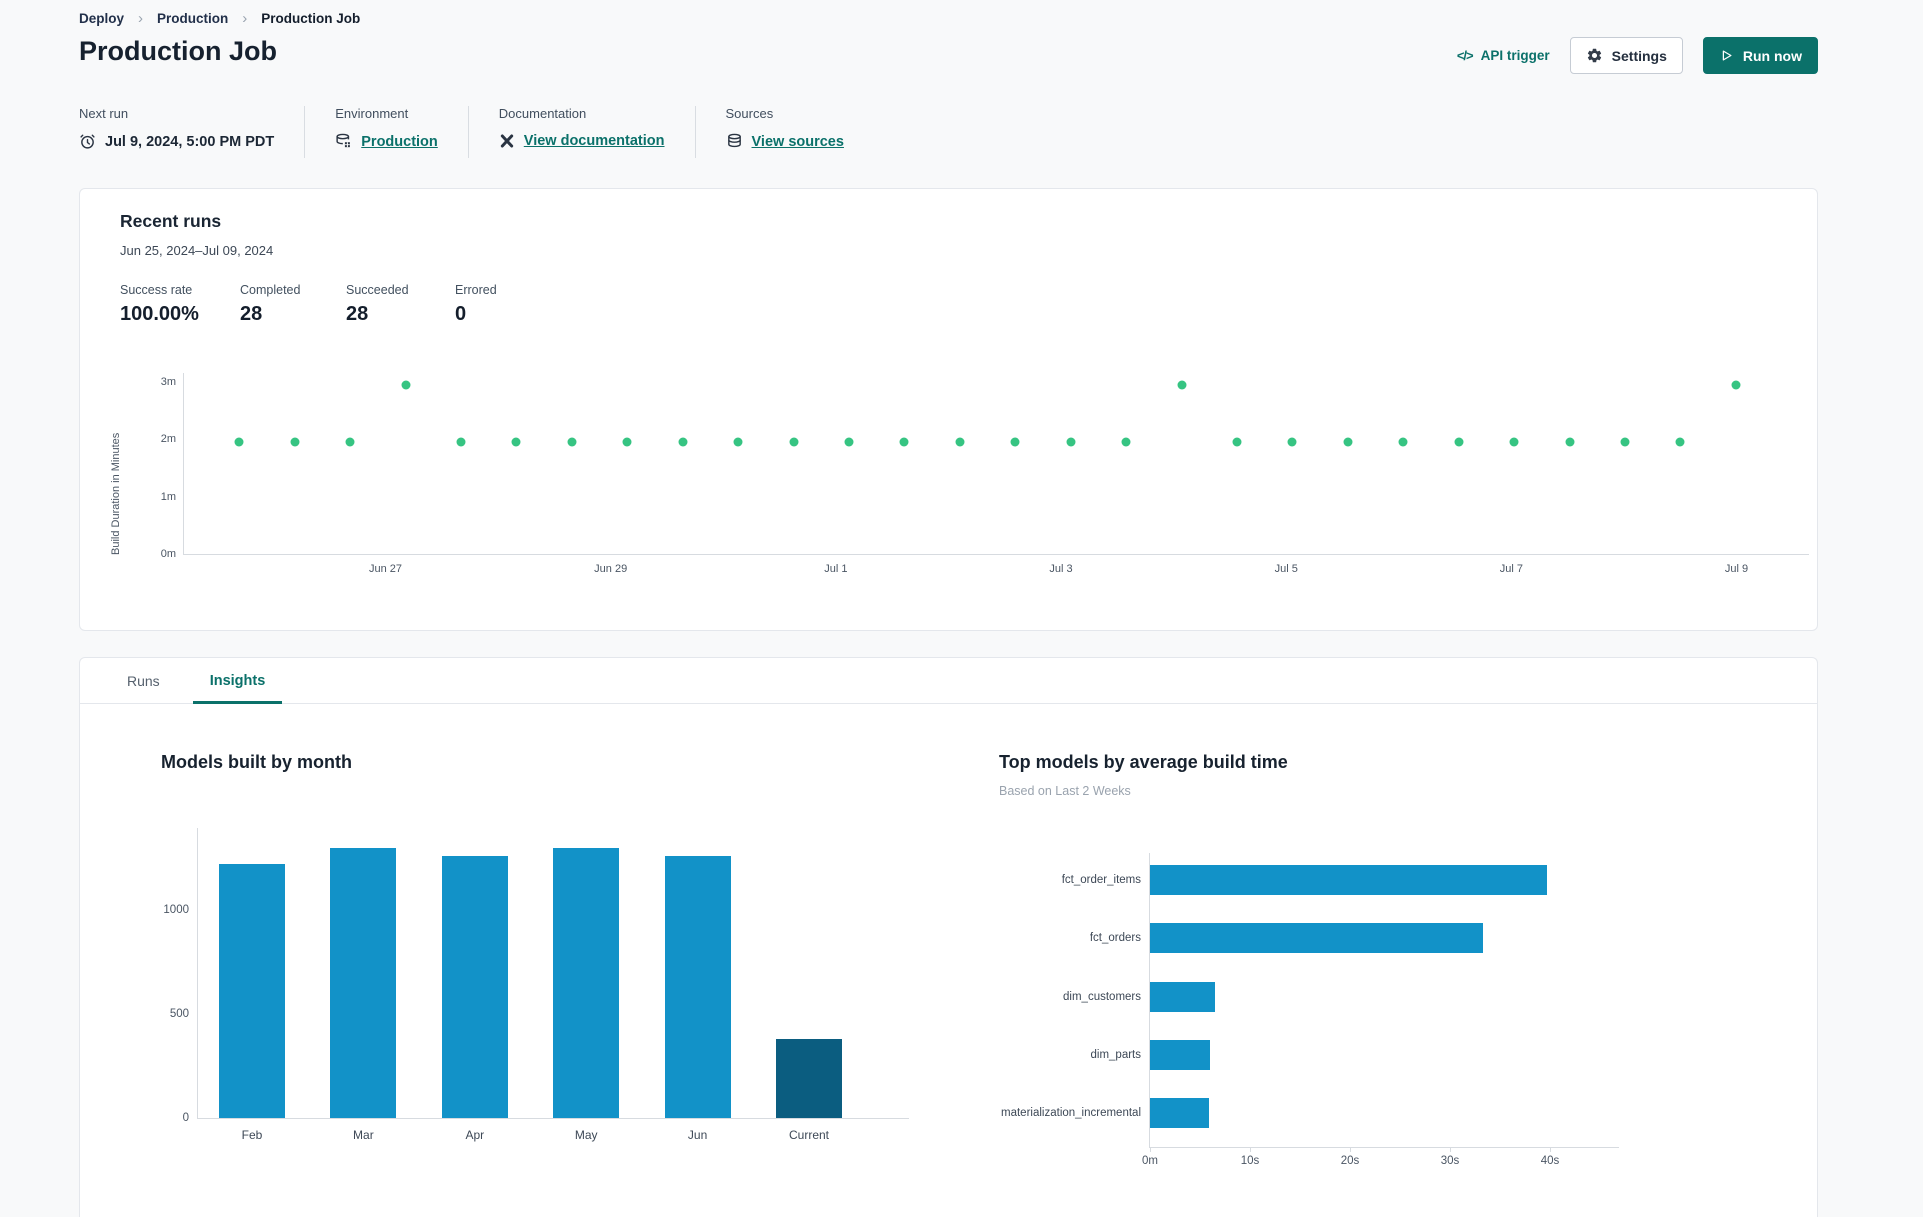  What do you see at coordinates (168, 554) in the screenshot?
I see `scatter-y-tick-label: 0m` at bounding box center [168, 554].